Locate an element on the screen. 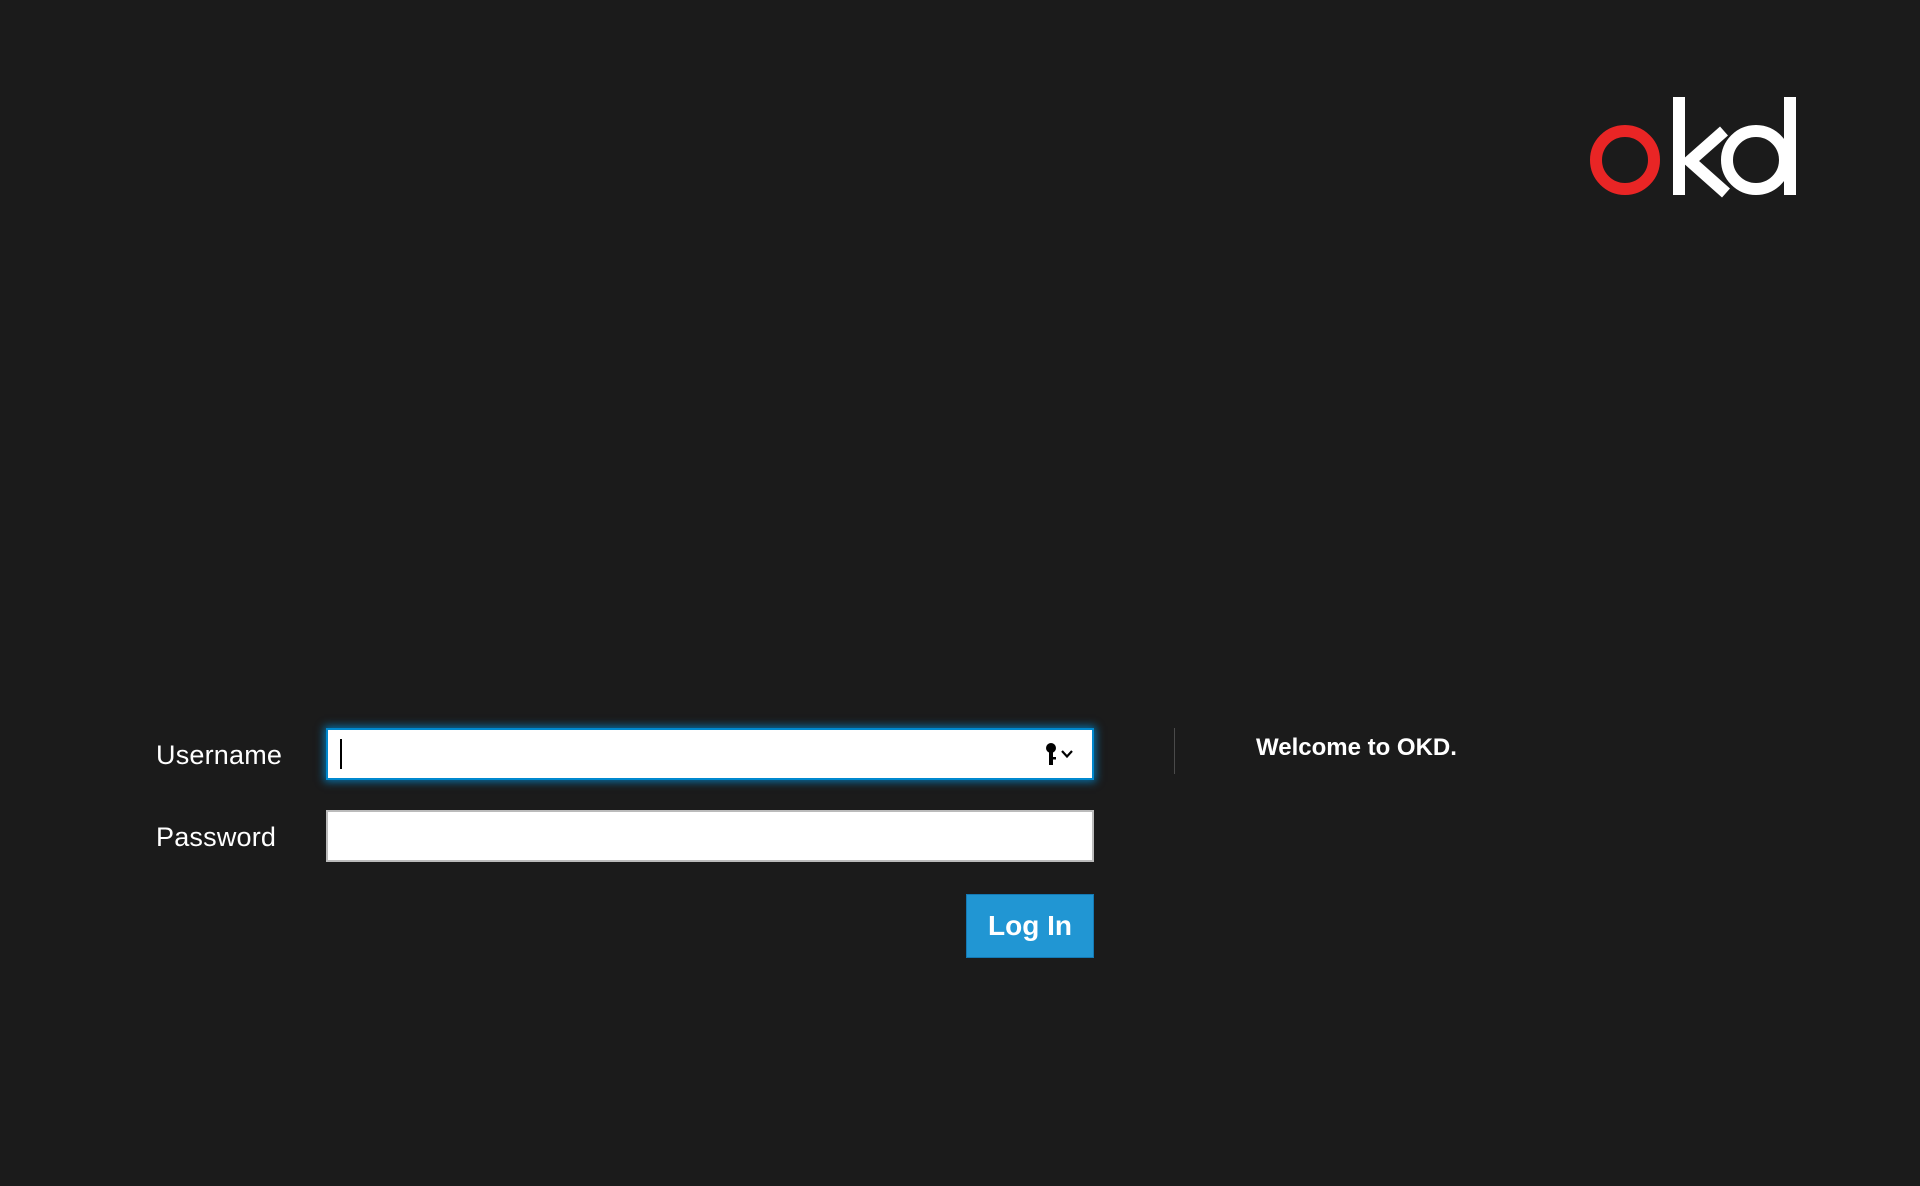 This screenshot has width=1920, height=1186. username-label: Username is located at coordinates (219, 755).